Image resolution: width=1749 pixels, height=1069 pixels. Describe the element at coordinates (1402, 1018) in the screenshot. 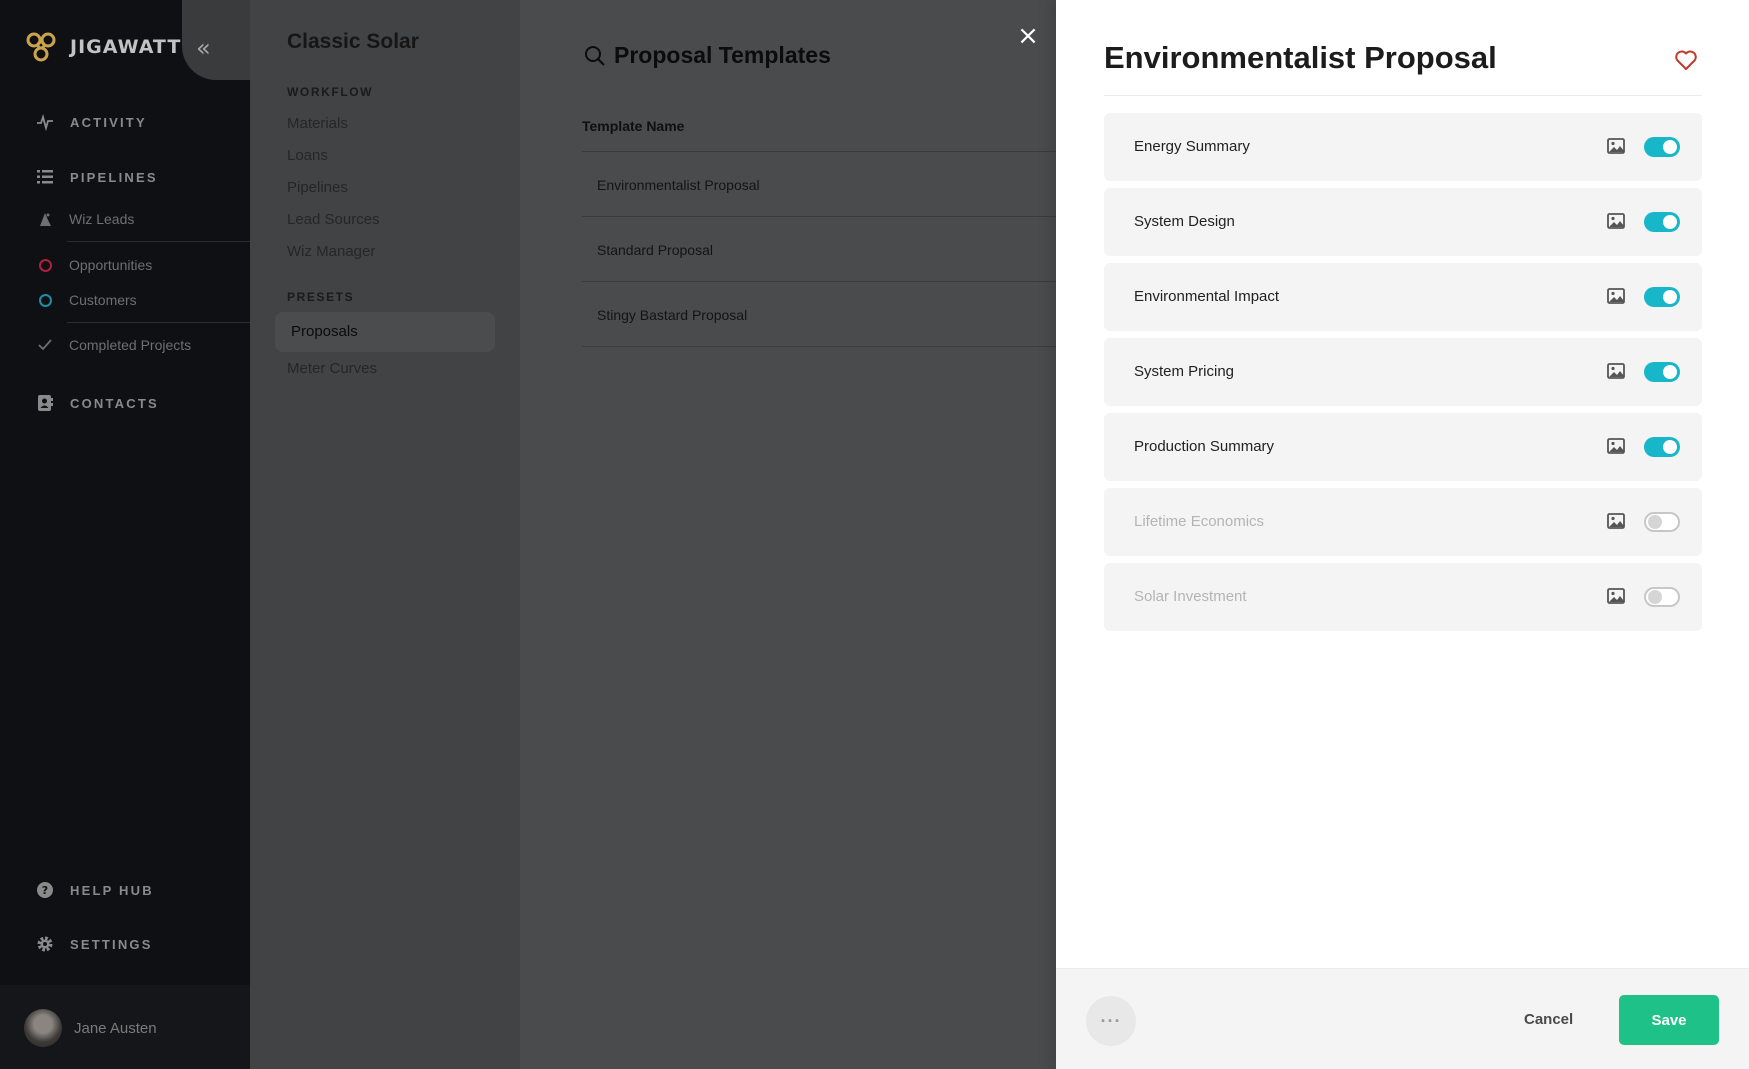

I see `drawer-footer: ··· Cancel Save` at that location.